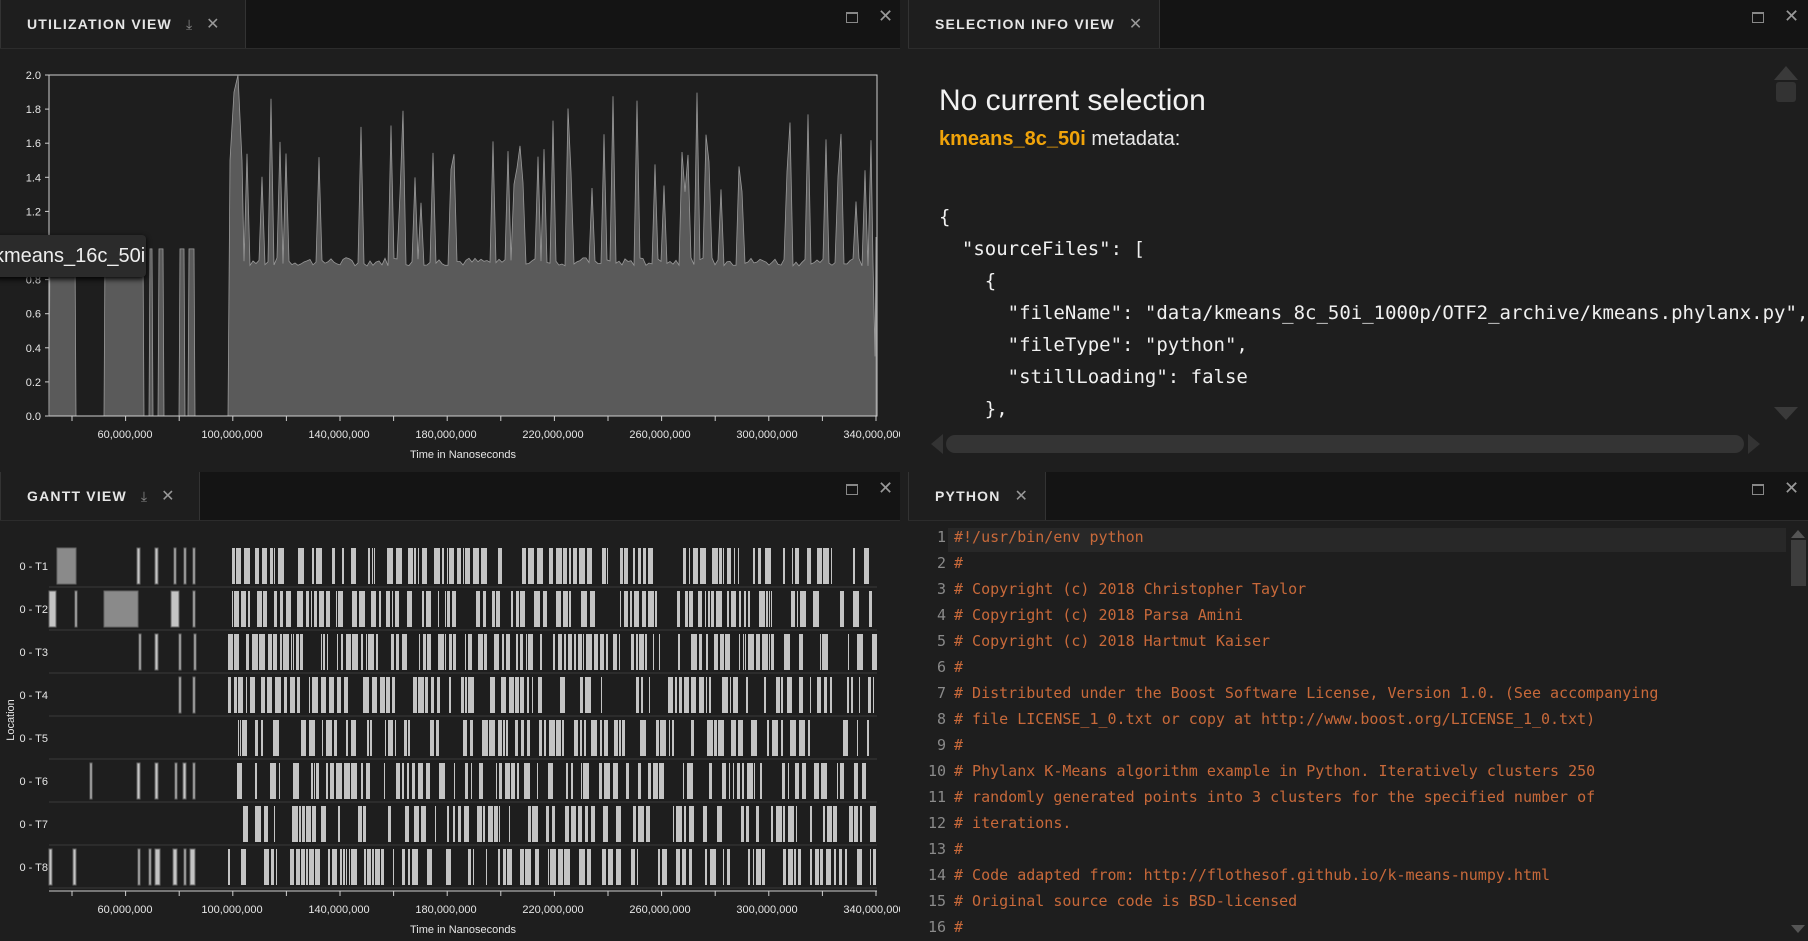  I want to click on vertical-scrollbar-thumb, so click(1798, 563).